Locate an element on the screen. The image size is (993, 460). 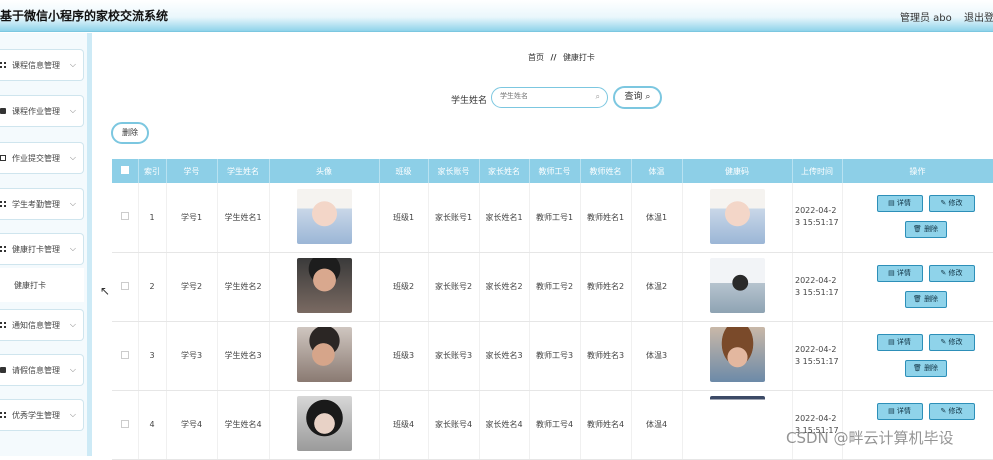
student-no: 学号3 is located at coordinates (192, 356).